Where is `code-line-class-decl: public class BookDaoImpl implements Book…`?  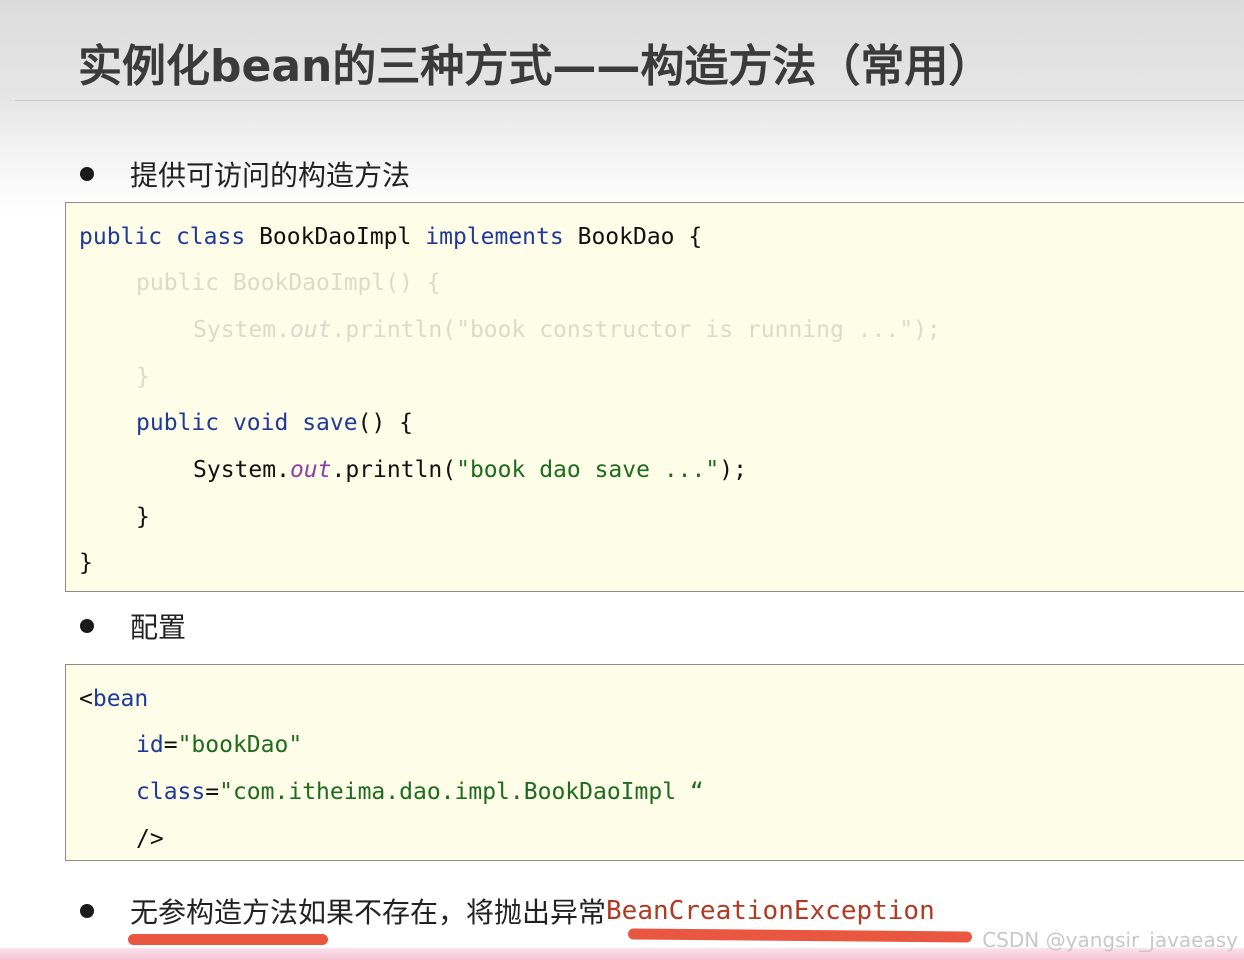 code-line-class-decl: public class BookDaoImpl implements Book… is located at coordinates (391, 237).